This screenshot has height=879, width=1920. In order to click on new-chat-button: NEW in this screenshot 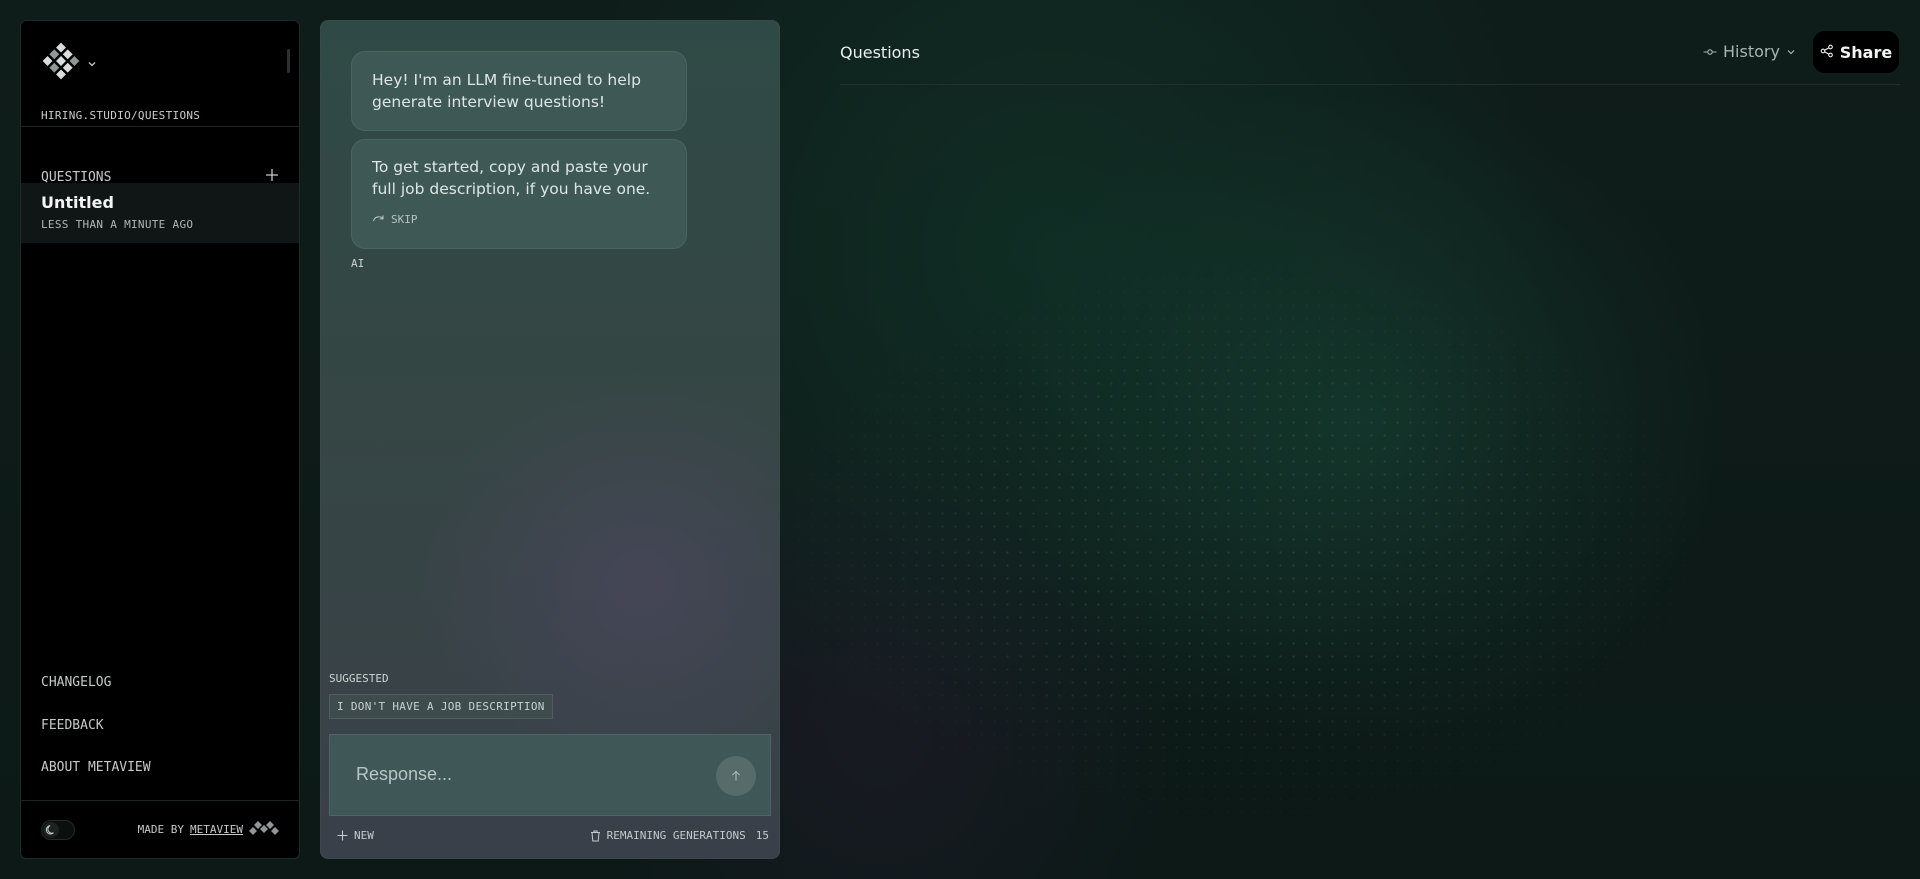, I will do `click(355, 835)`.